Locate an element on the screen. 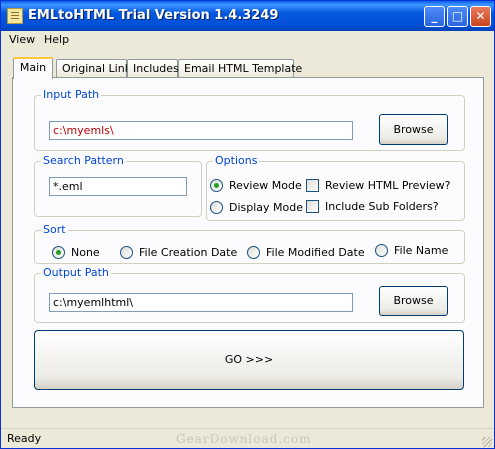 The height and width of the screenshot is (449, 495). tab-email-html-template: Email HTML Template is located at coordinates (240, 68).